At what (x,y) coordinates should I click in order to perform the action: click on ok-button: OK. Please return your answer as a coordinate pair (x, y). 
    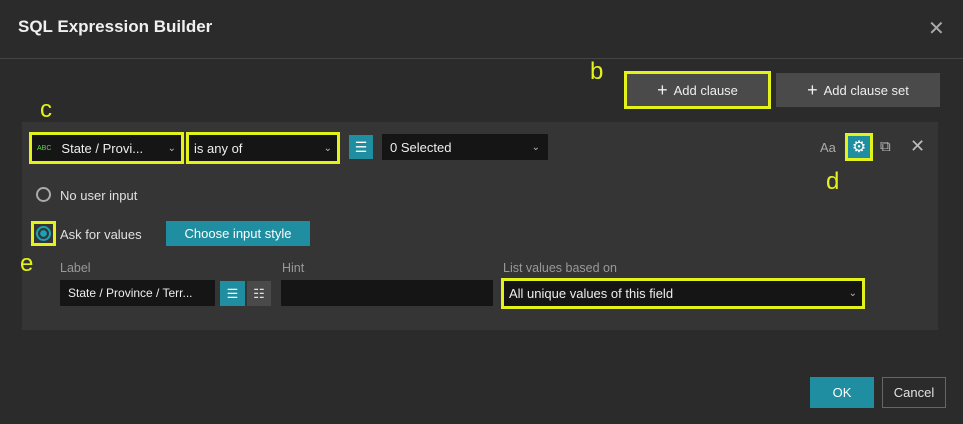
    Looking at the image, I should click on (842, 392).